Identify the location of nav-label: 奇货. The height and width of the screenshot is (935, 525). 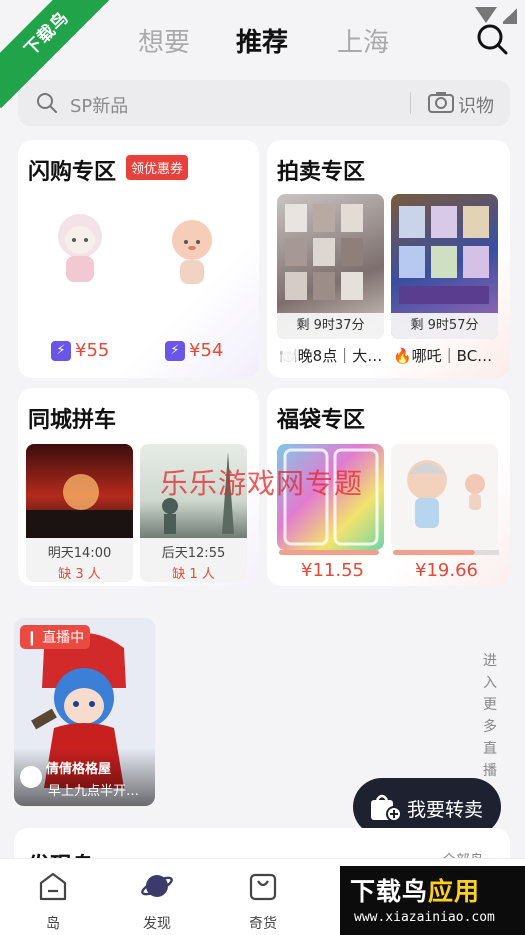
(263, 924).